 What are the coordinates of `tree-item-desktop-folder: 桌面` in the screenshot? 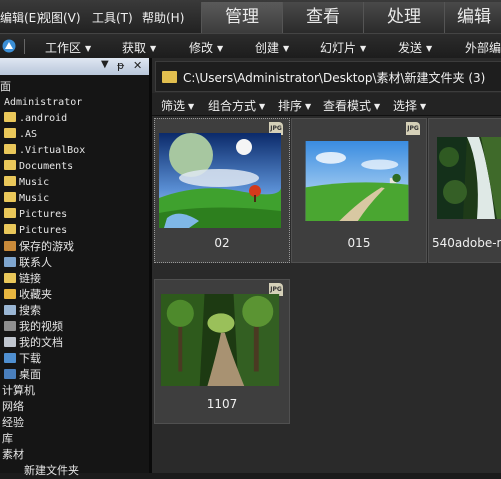 It's located at (22, 375).